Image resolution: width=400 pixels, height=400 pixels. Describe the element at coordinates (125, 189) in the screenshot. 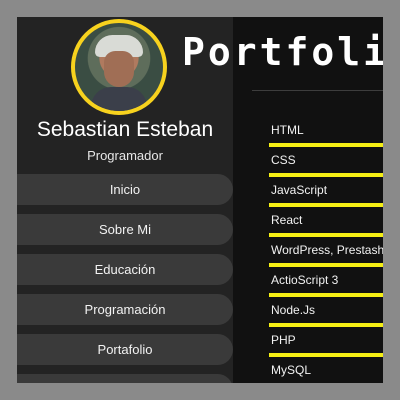

I see `nav-item-inicio: Inicio` at that location.